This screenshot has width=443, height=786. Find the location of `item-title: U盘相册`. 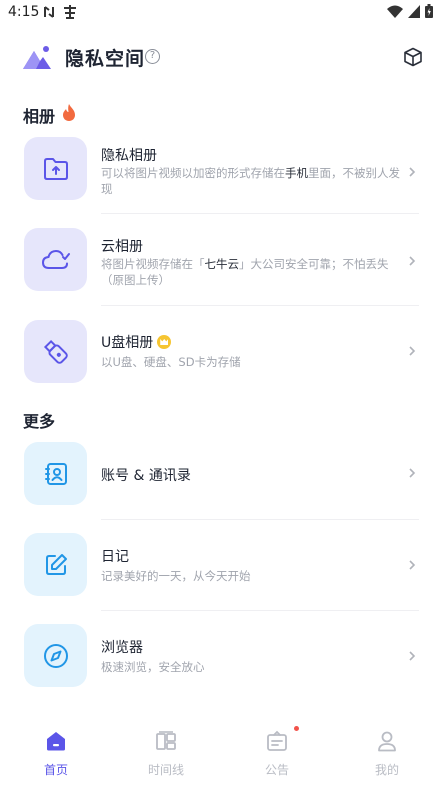

item-title: U盘相册 is located at coordinates (136, 342).